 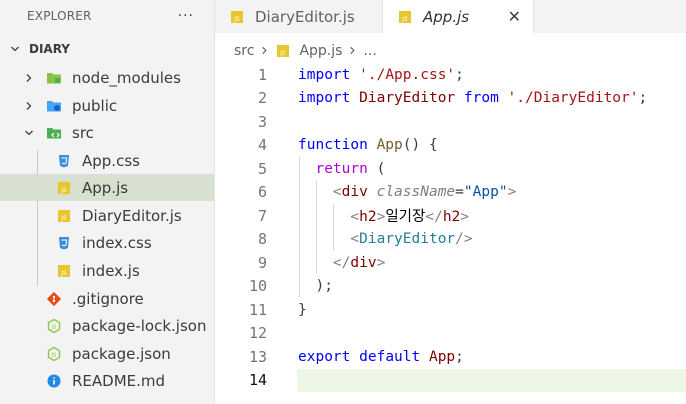 I want to click on code-line: 12, so click(x=450, y=333).